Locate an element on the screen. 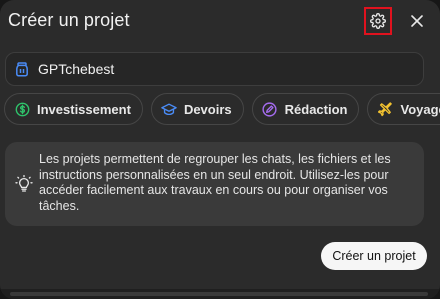 The image size is (440, 299). dialog-title: Créer un projet is located at coordinates (69, 20).